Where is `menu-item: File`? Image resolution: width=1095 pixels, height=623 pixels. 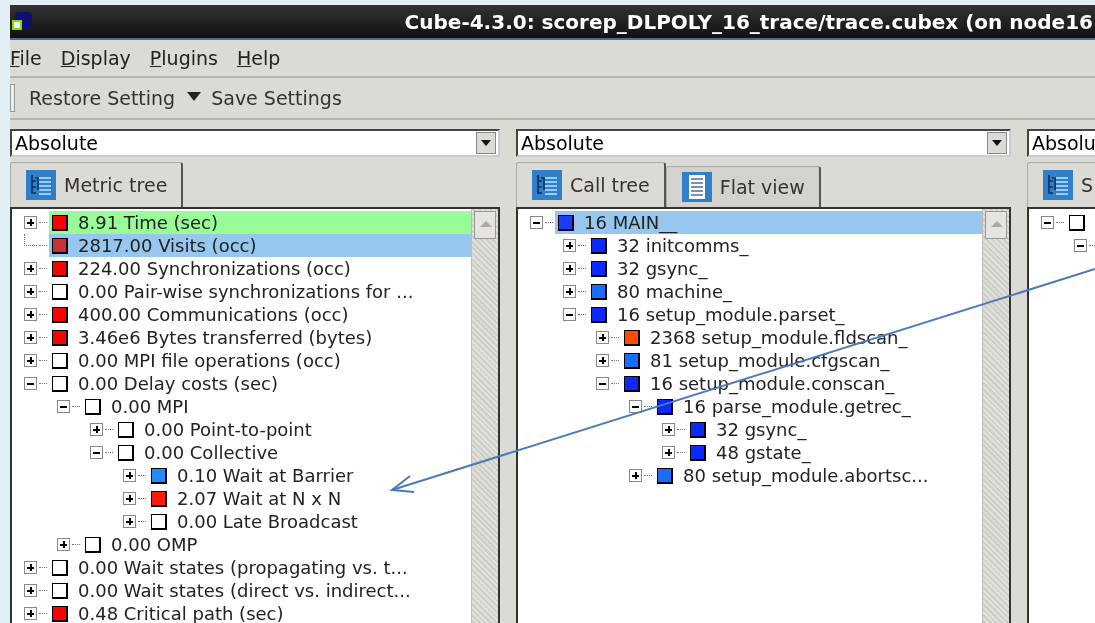
menu-item: File is located at coordinates (26, 58).